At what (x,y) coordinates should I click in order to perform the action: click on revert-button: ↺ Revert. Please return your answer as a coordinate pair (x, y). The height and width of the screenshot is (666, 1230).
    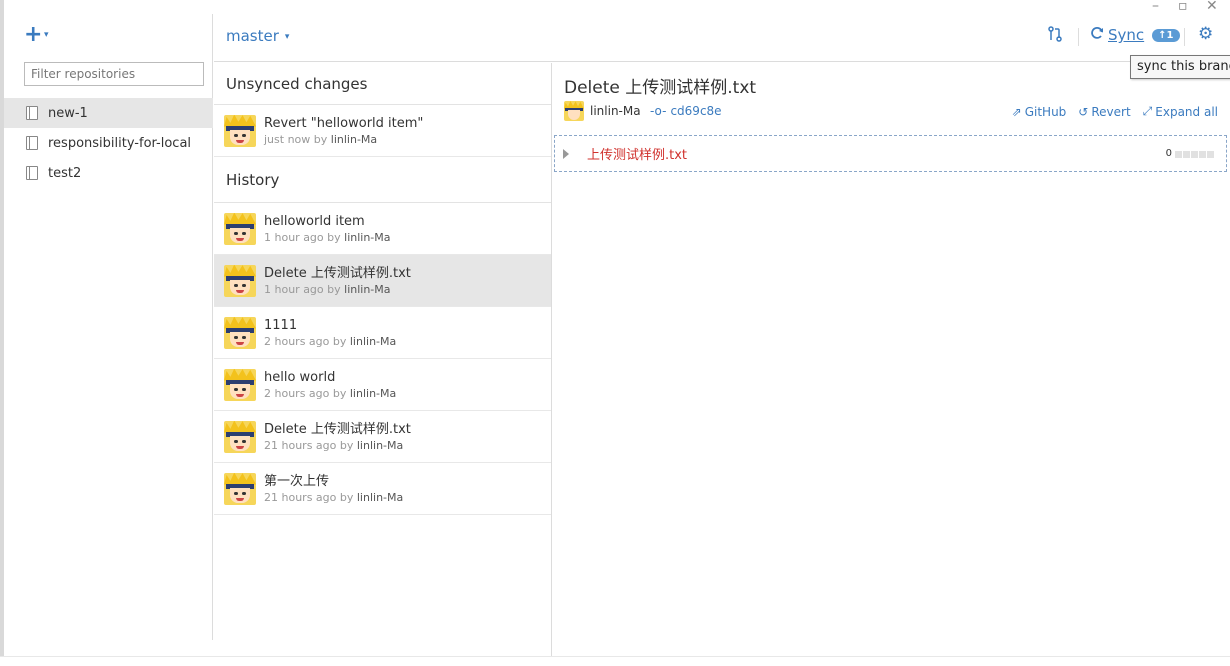
    Looking at the image, I should click on (1104, 111).